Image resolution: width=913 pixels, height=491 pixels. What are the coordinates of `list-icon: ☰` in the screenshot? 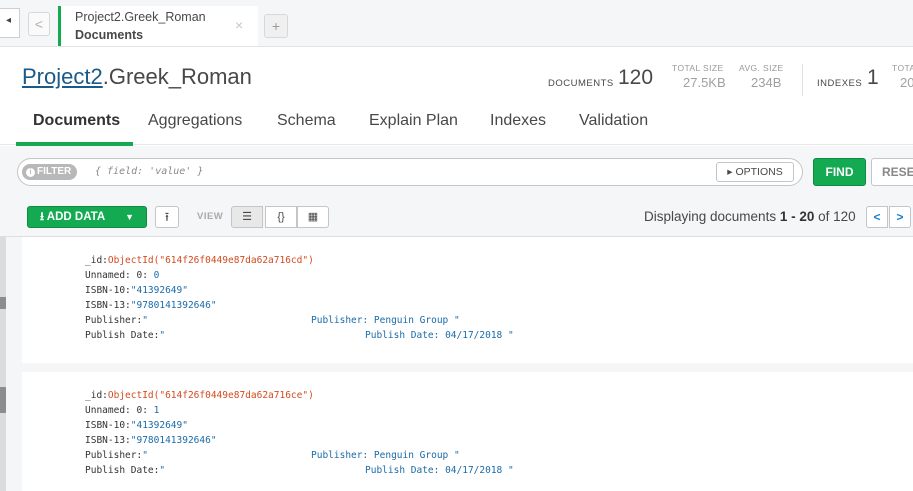 It's located at (247, 217).